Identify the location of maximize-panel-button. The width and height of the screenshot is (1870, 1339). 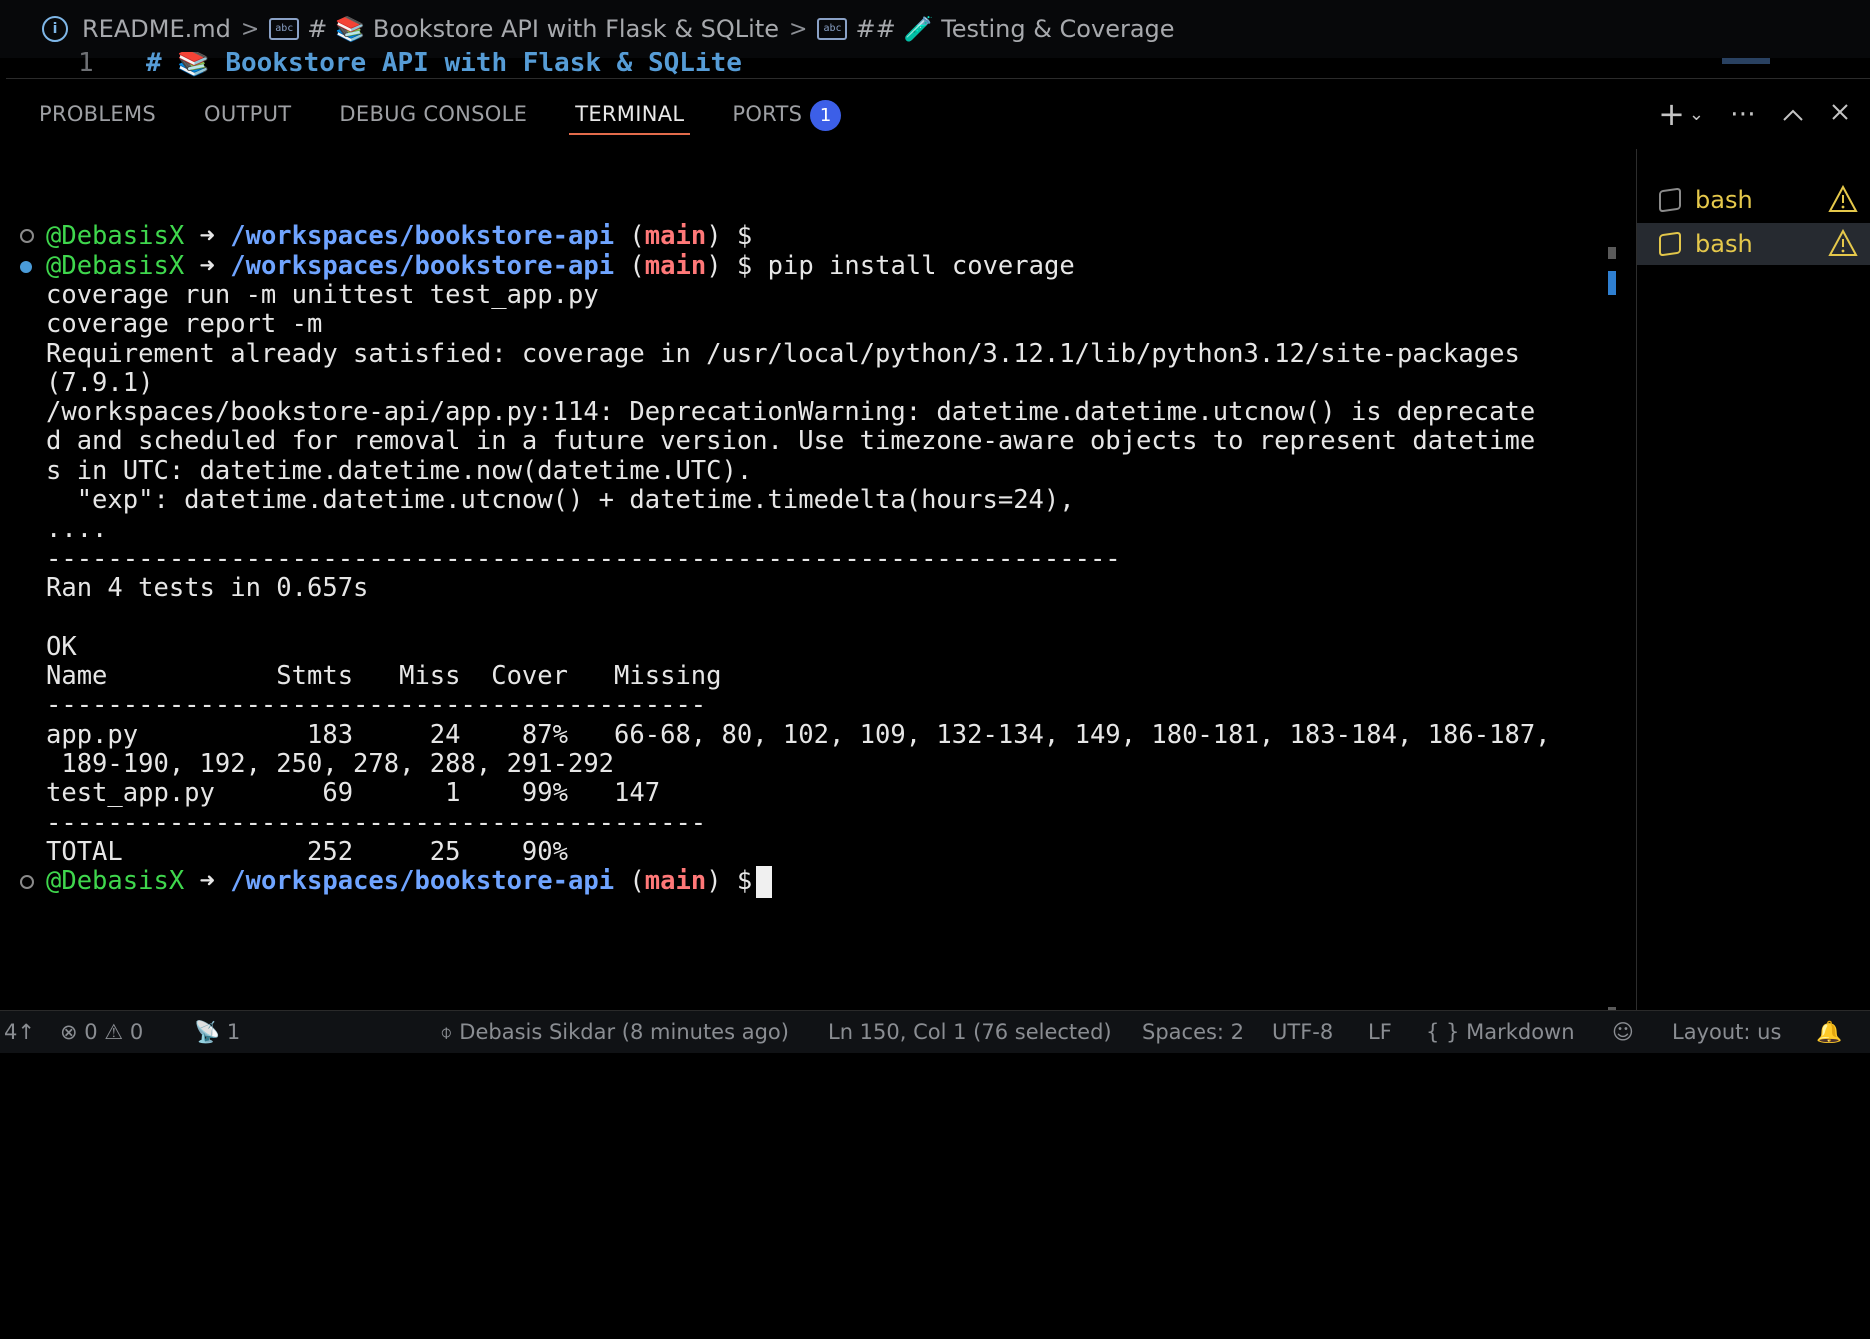
(1793, 114).